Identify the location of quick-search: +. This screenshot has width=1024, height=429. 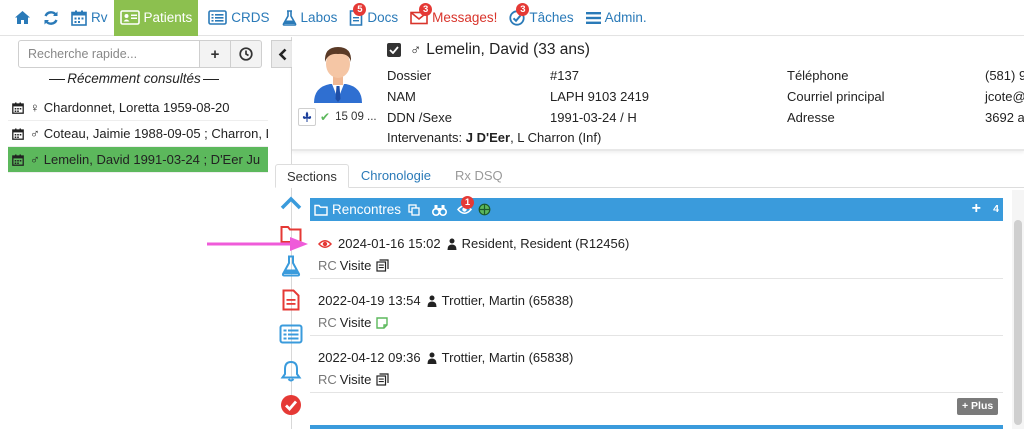
(140, 54).